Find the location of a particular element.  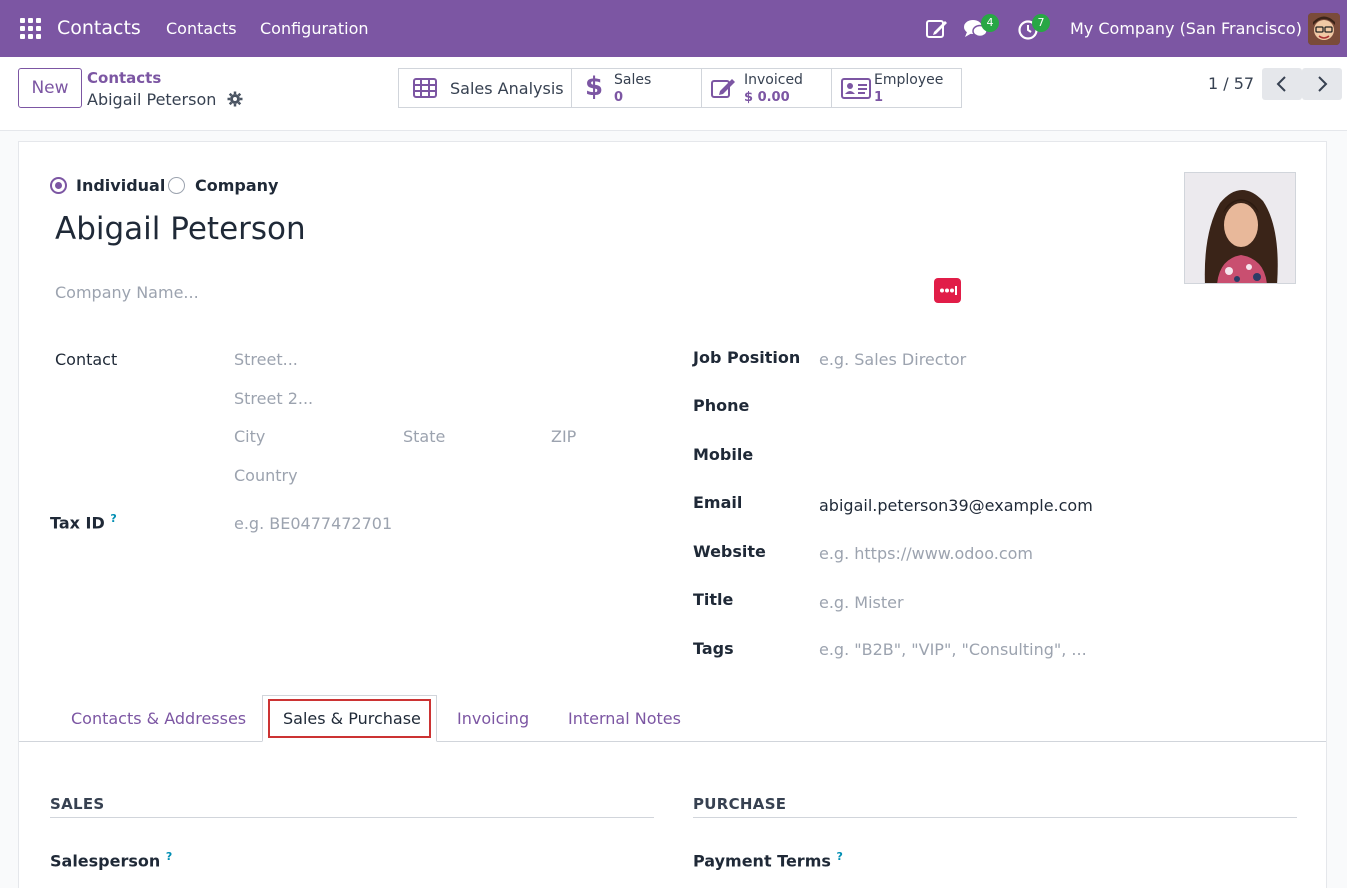

user-avatar is located at coordinates (1324, 29).